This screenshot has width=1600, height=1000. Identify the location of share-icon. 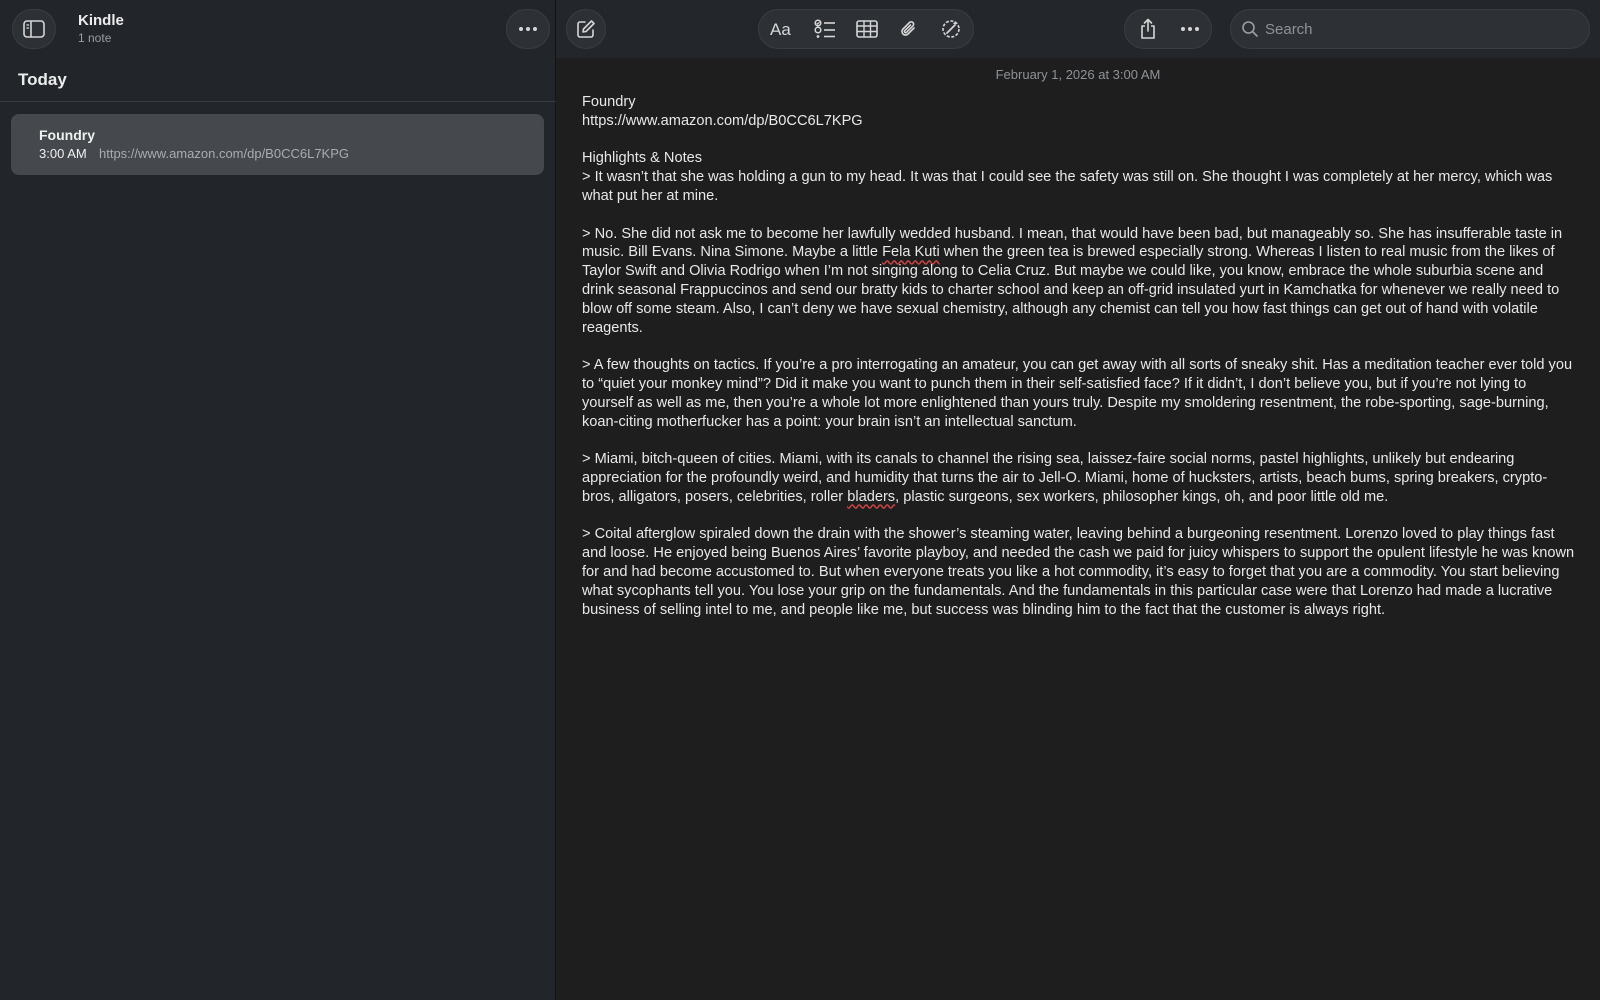
(1148, 28).